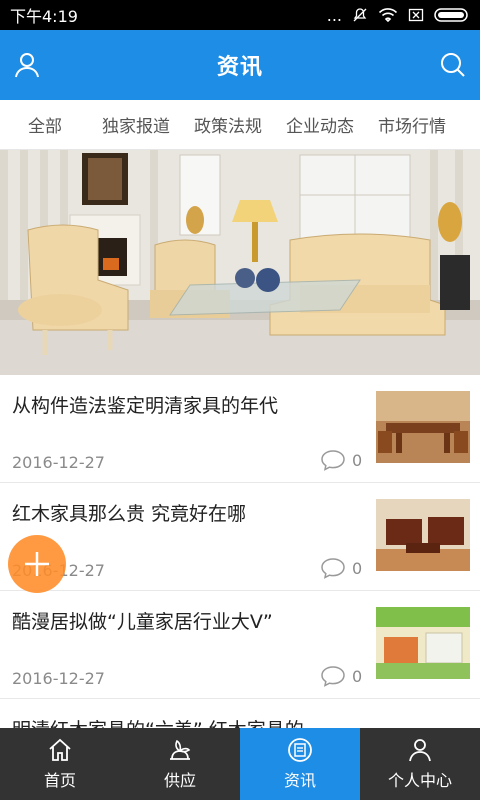  Describe the element at coordinates (300, 750) in the screenshot. I see `news-icon` at that location.